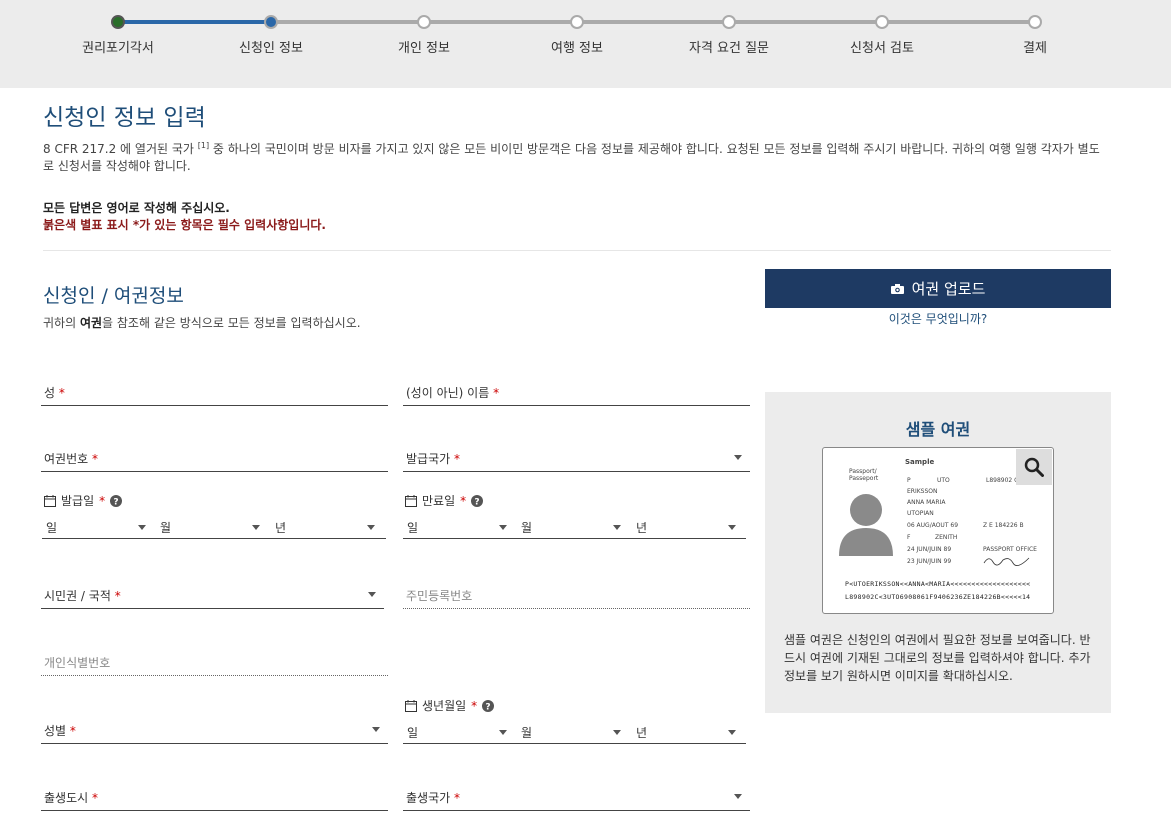 The height and width of the screenshot is (817, 1171). Describe the element at coordinates (444, 706) in the screenshot. I see `birth-date-label: 생년월일` at that location.